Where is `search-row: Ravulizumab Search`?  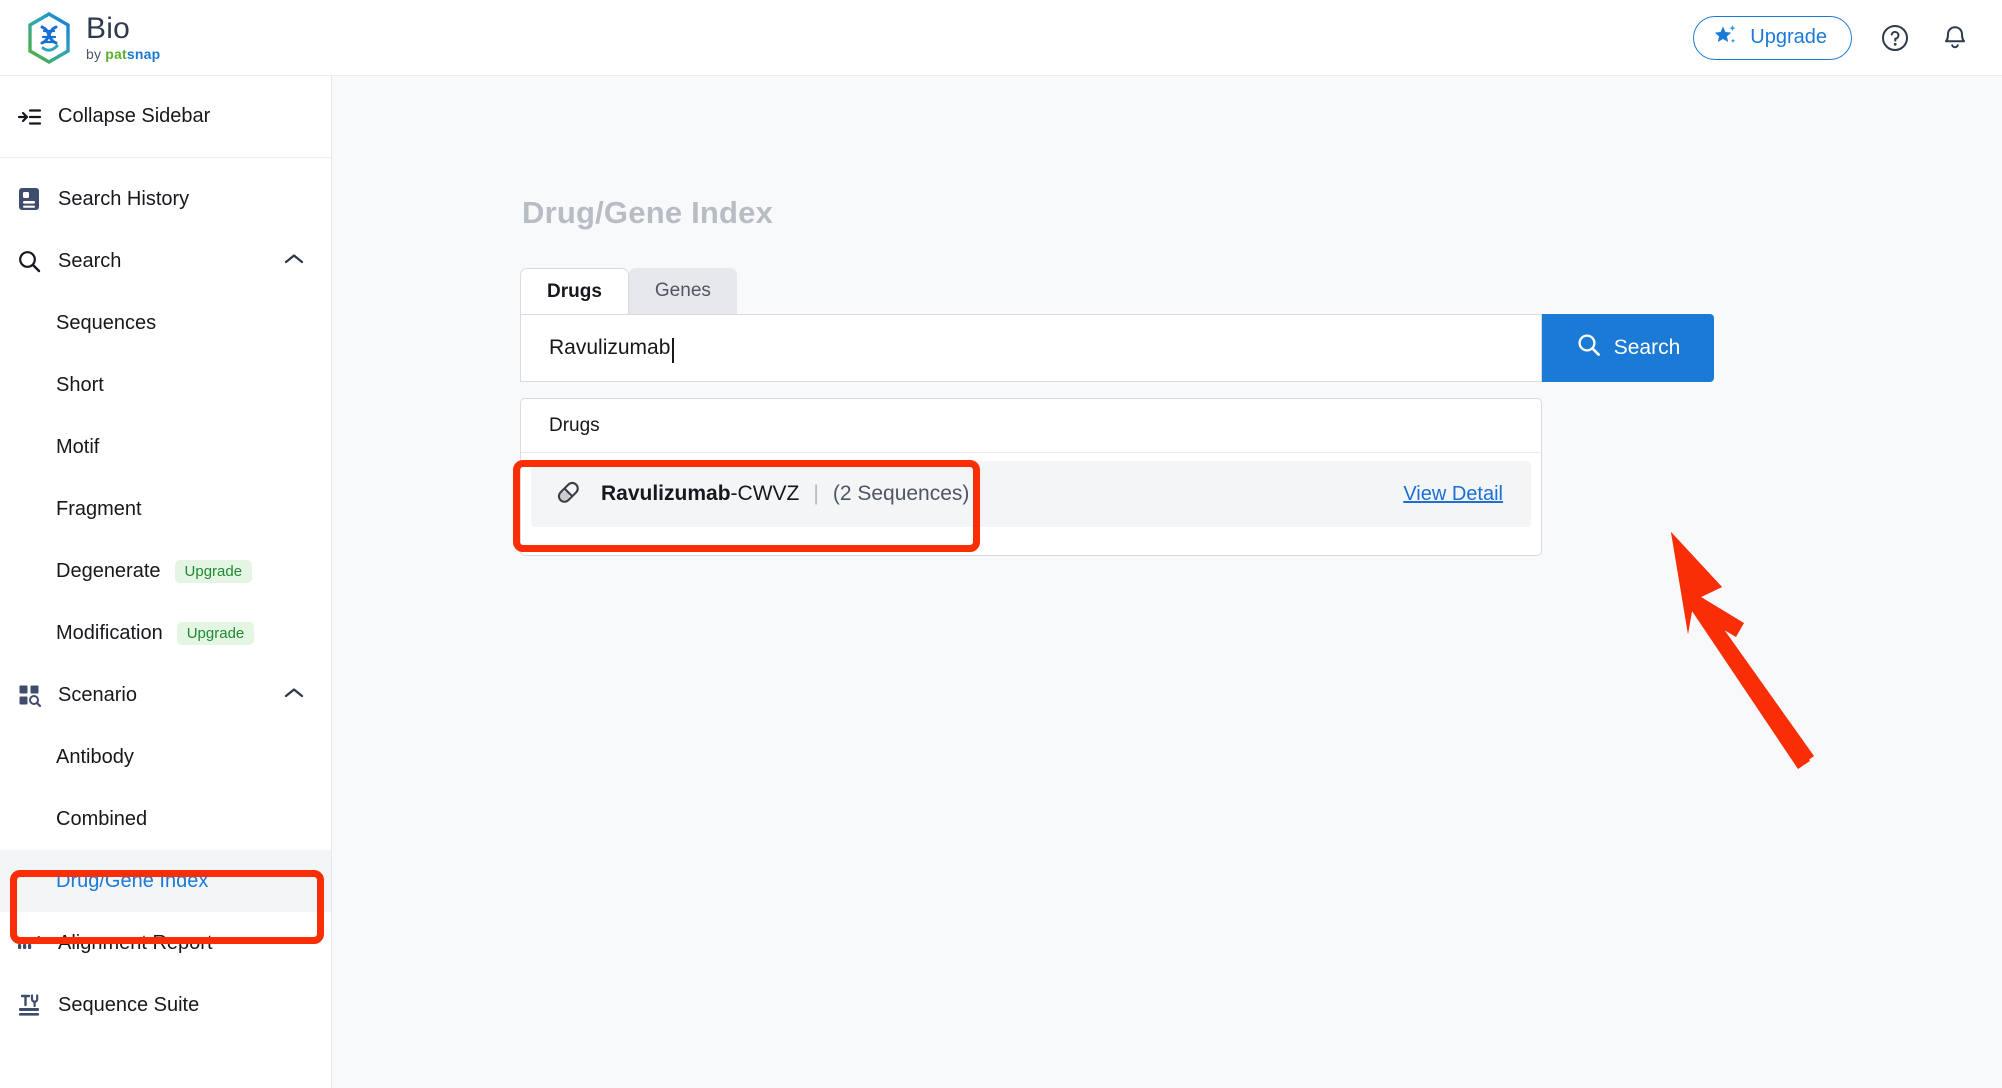 search-row: Ravulizumab Search is located at coordinates (1117, 348).